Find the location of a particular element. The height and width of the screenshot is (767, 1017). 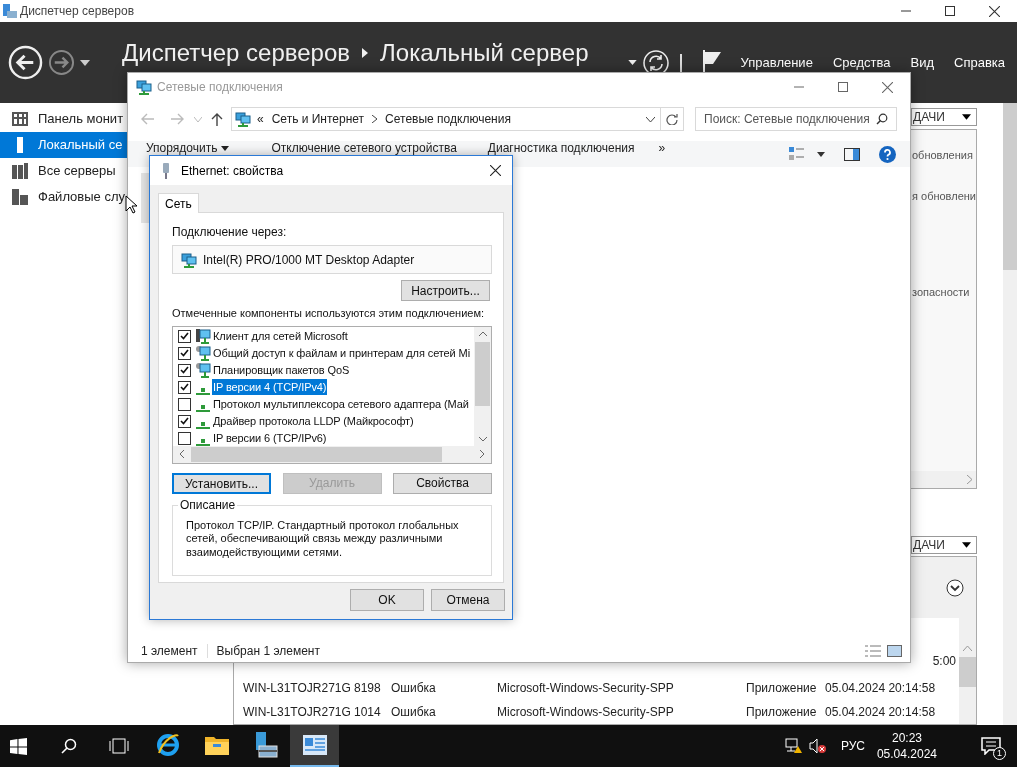

network-warning-icon is located at coordinates (793, 746).